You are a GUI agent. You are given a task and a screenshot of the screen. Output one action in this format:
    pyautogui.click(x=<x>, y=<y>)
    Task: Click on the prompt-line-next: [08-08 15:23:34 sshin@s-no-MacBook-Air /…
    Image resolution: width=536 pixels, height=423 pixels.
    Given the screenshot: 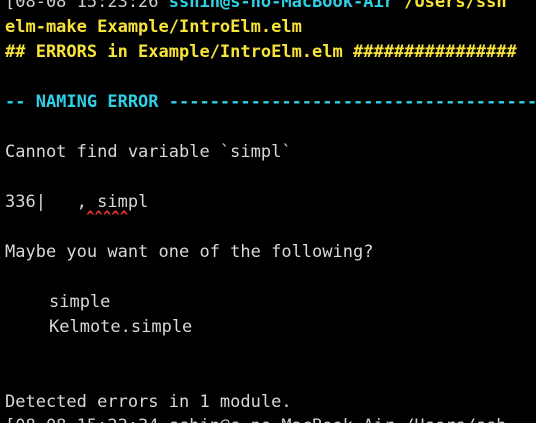 What is the action you would take?
    pyautogui.click(x=256, y=418)
    